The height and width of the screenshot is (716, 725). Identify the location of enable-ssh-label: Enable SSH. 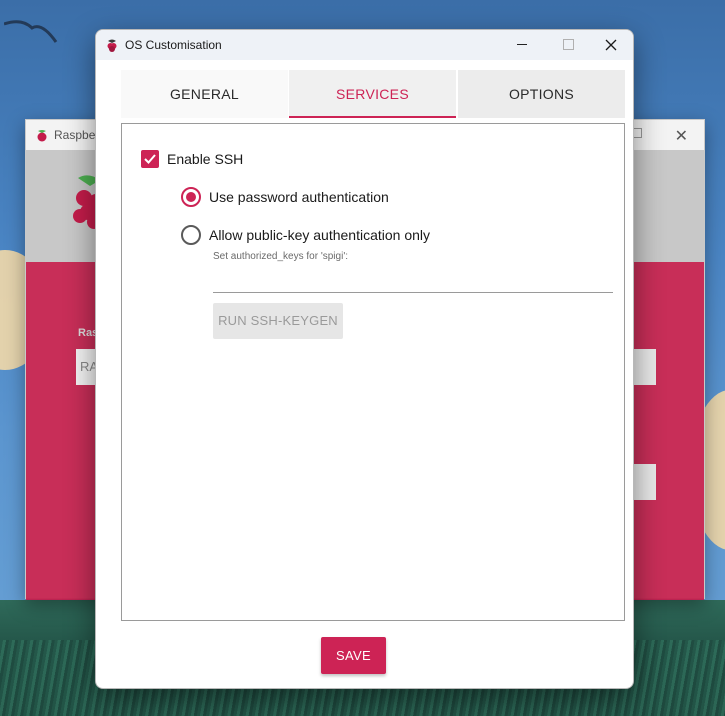
(205, 159).